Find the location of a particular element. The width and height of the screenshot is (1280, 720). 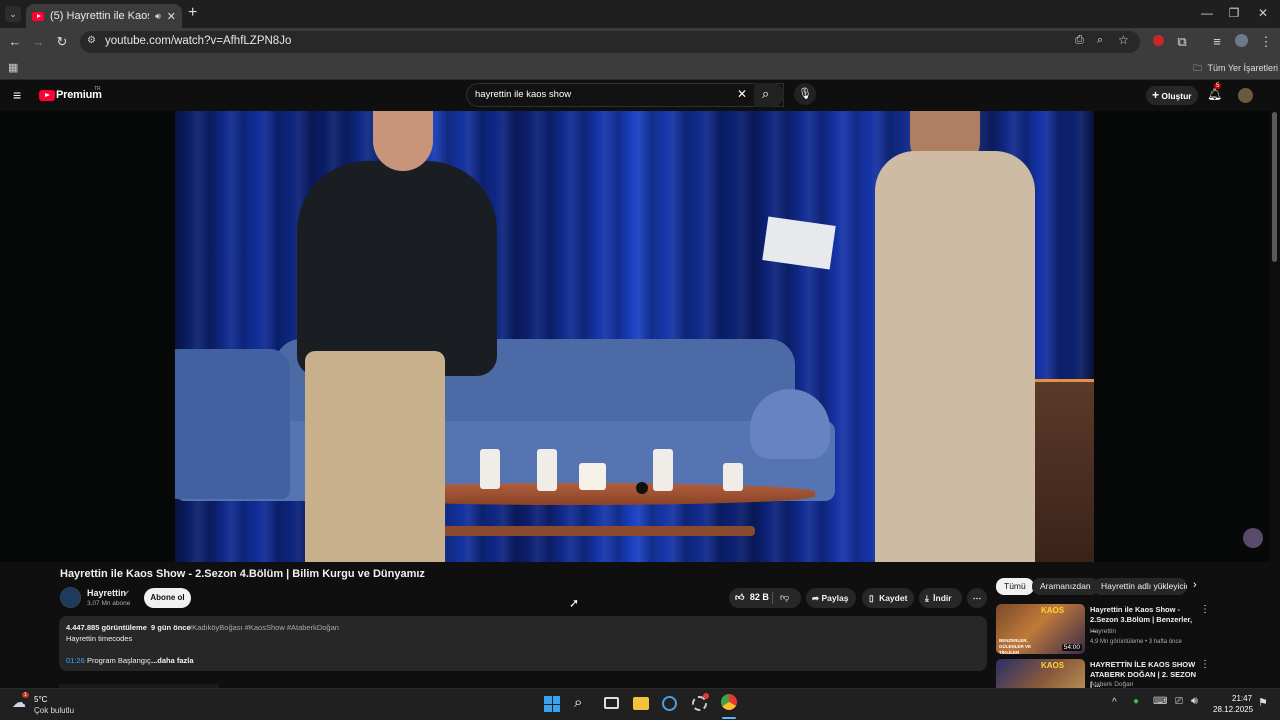

chip-all: Tümü is located at coordinates (1015, 586).